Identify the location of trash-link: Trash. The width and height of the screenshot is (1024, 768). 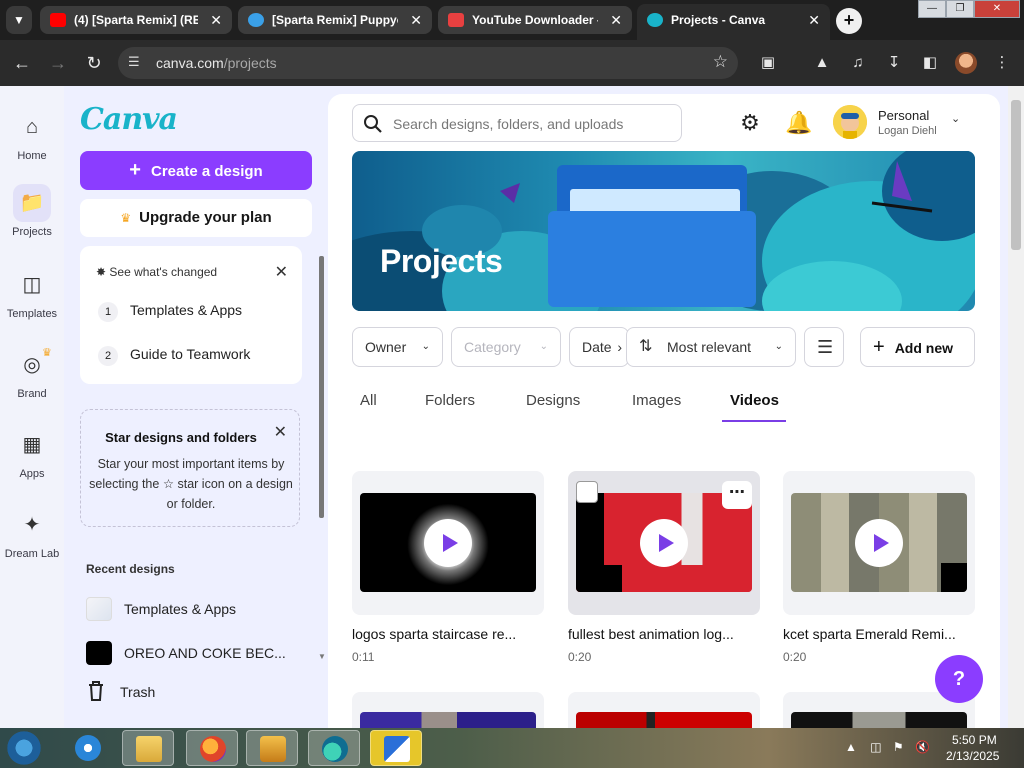
(137, 692).